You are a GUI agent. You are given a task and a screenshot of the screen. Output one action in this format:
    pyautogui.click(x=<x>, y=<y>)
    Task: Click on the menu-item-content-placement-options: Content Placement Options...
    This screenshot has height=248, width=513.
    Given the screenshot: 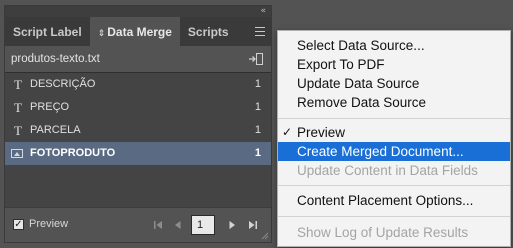 What is the action you would take?
    pyautogui.click(x=394, y=200)
    